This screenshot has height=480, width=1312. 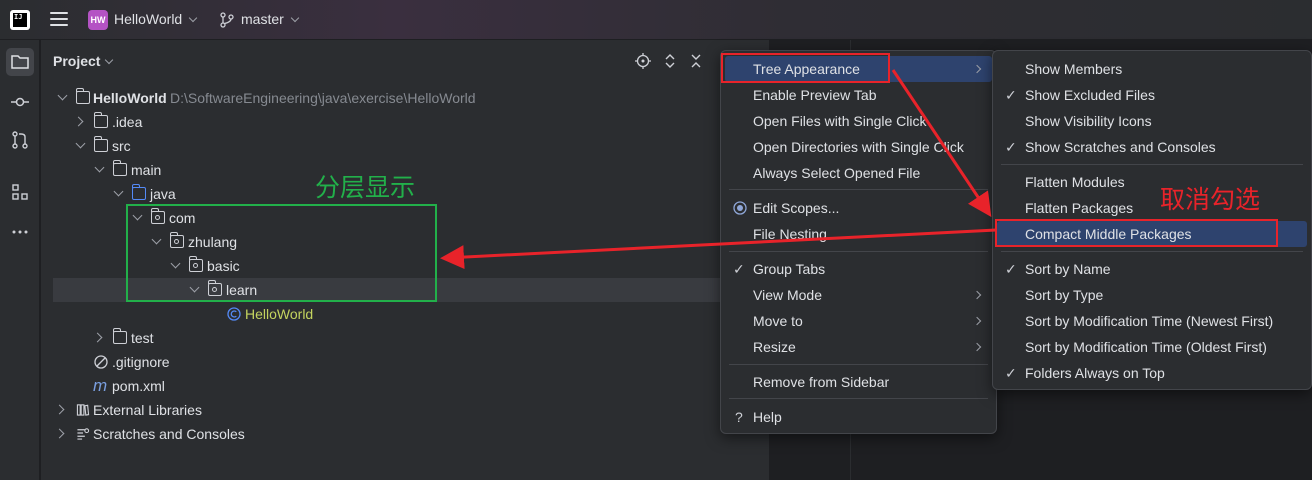 What do you see at coordinates (837, 173) in the screenshot?
I see `menu-label: Always Select Opened File` at bounding box center [837, 173].